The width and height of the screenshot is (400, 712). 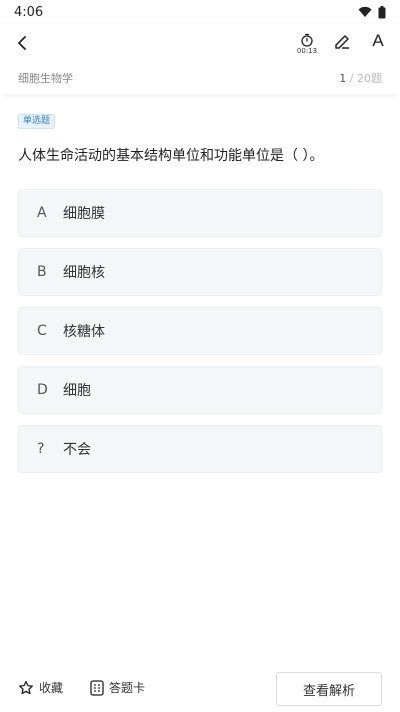 What do you see at coordinates (200, 213) in the screenshot?
I see `option-a: A 细胞膜` at bounding box center [200, 213].